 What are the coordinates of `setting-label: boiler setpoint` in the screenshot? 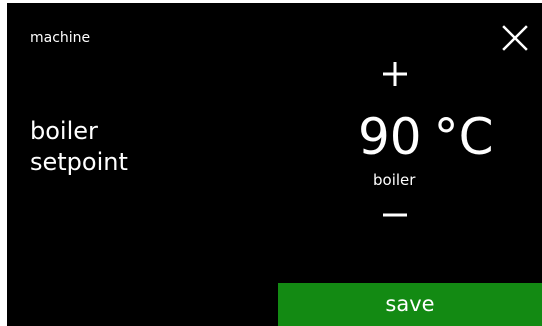 It's located at (79, 147).